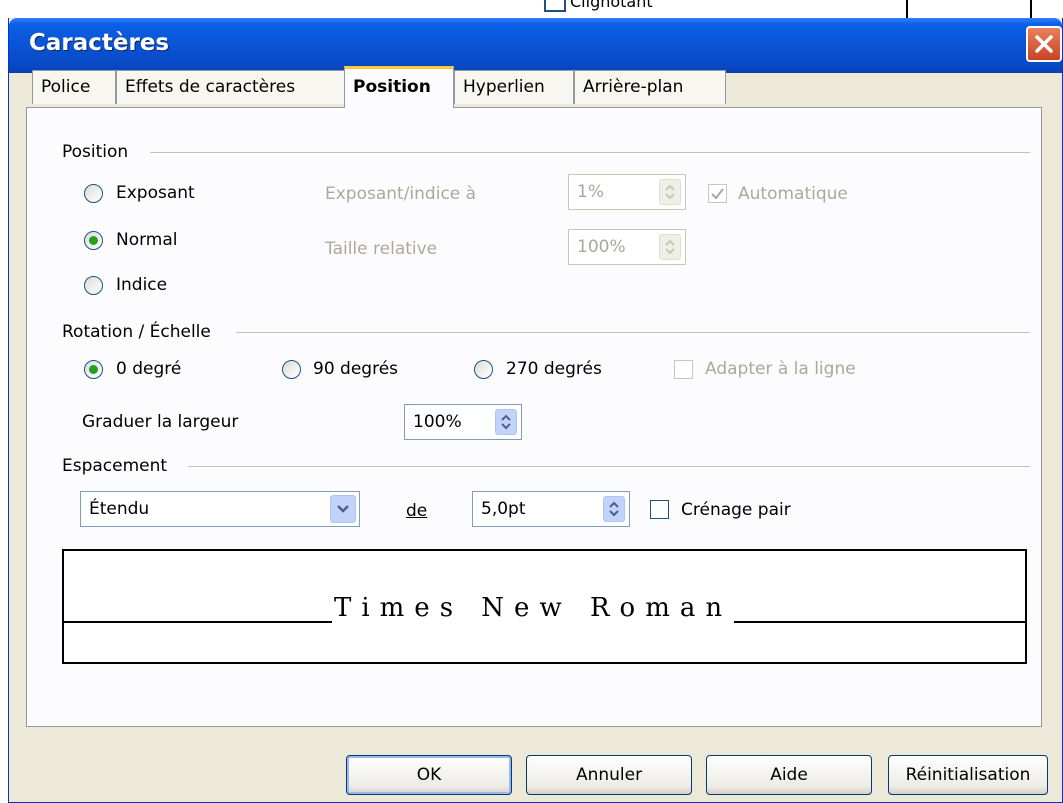 The width and height of the screenshot is (1063, 803). I want to click on fit-to-line-checkbox, so click(683, 369).